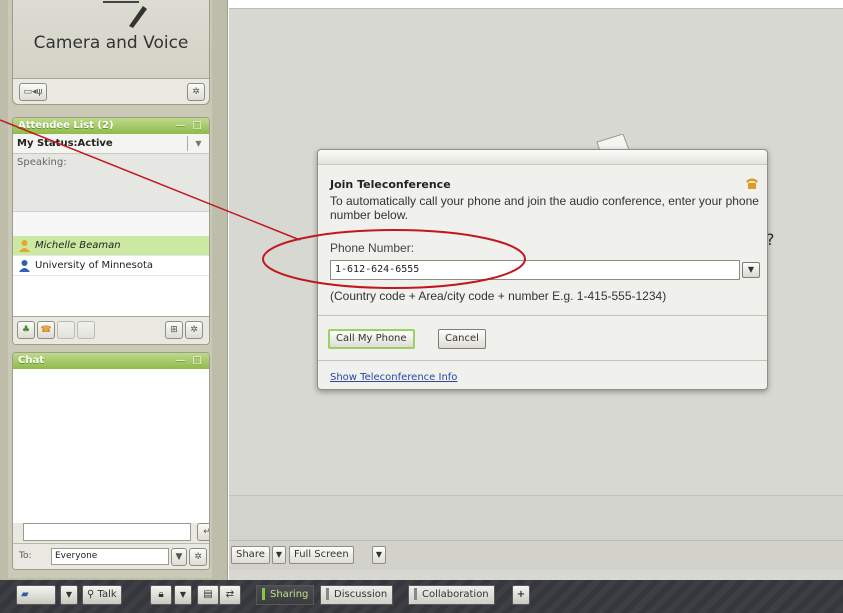 The height and width of the screenshot is (613, 843). Describe the element at coordinates (393, 377) in the screenshot. I see `show-teleconference-info-link: Show Teleconference Info` at that location.